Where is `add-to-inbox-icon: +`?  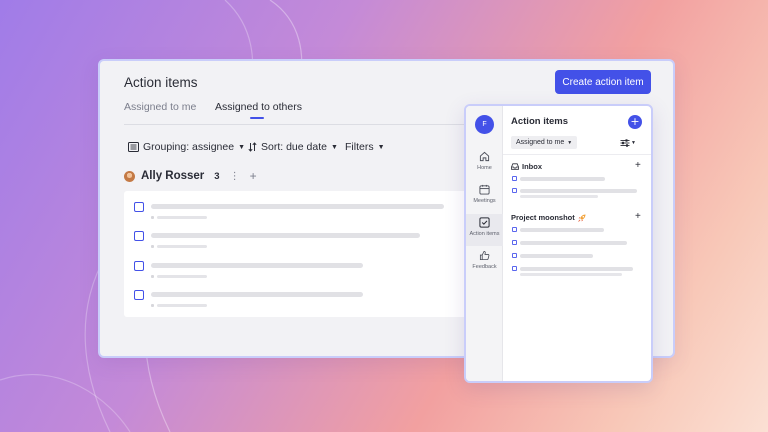
add-to-inbox-icon: + is located at coordinates (638, 165).